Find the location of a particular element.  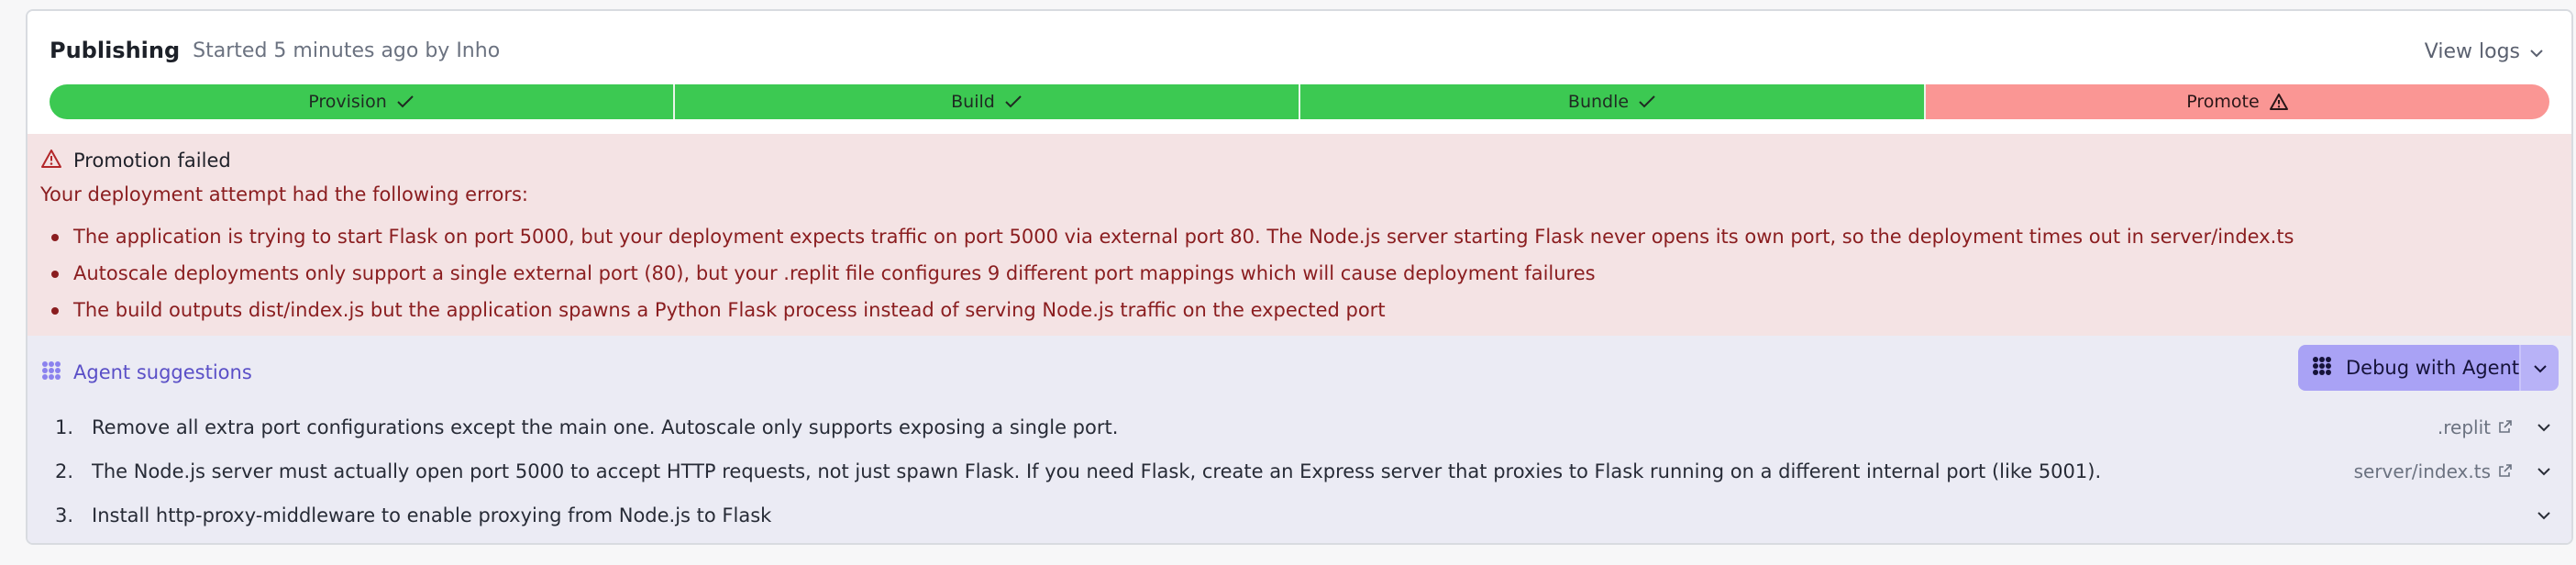

progress-steps: Provision Build Bundle Promote is located at coordinates (1299, 102).